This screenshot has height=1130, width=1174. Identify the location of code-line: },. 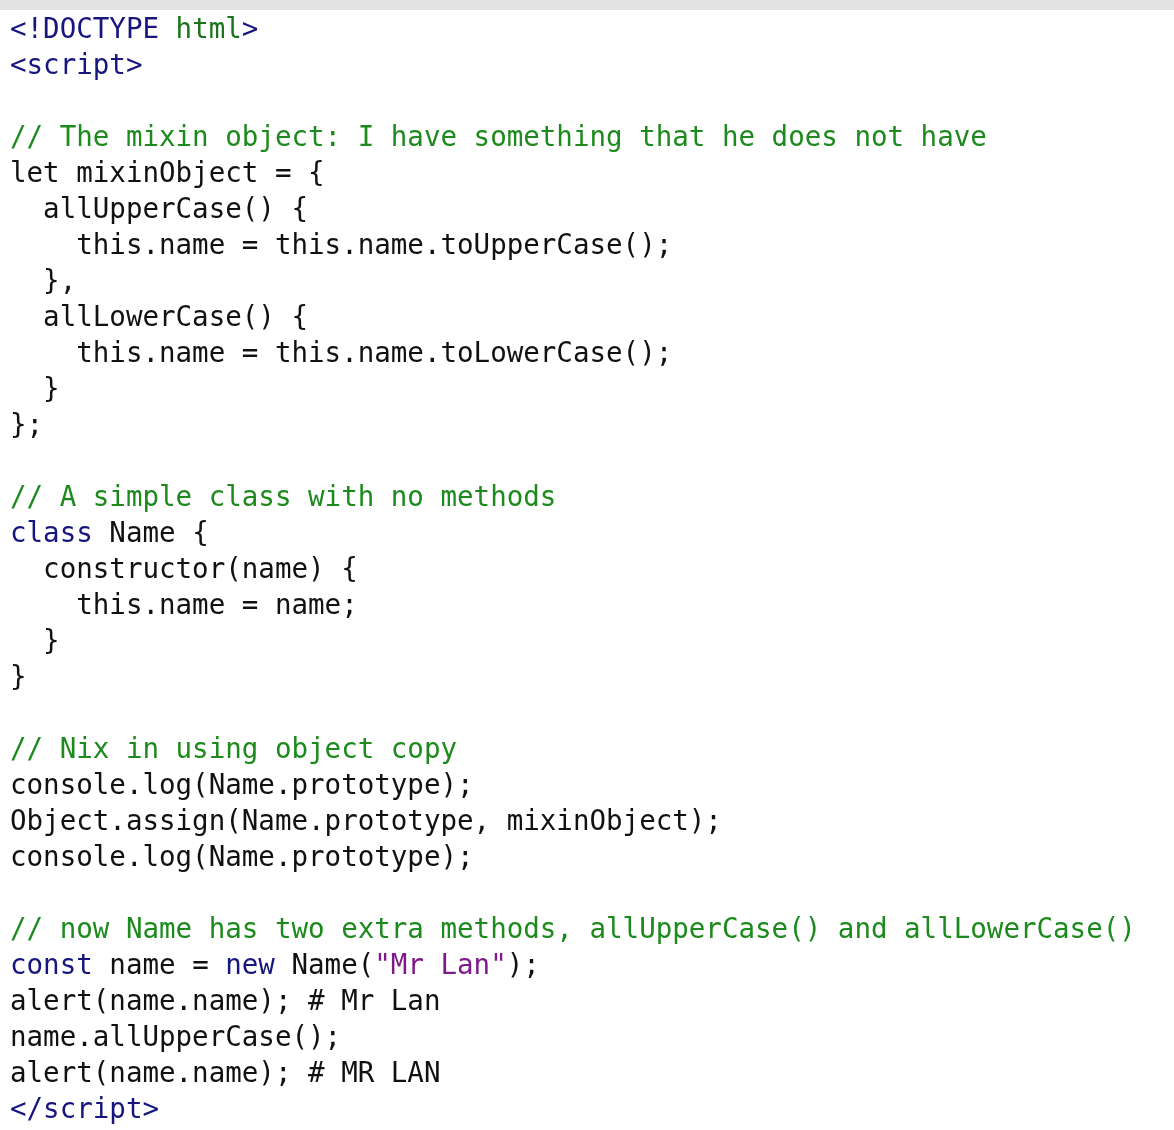
(59, 280).